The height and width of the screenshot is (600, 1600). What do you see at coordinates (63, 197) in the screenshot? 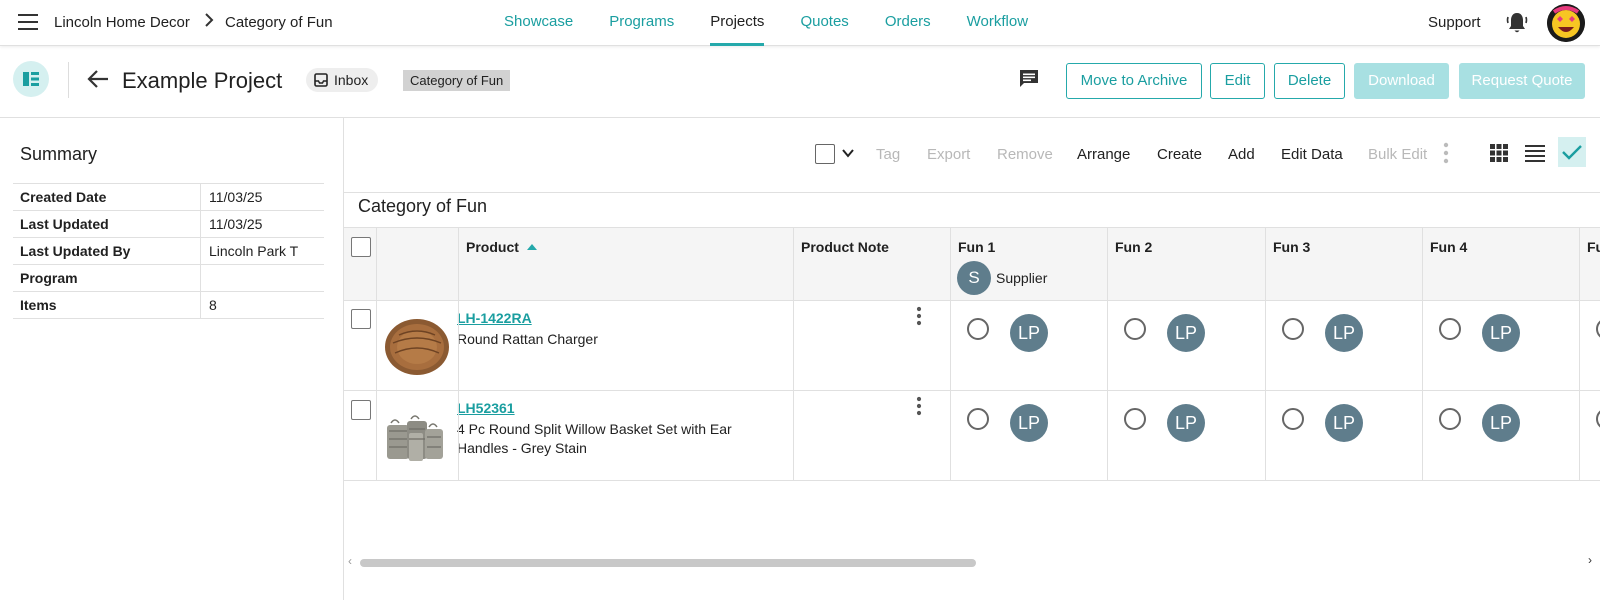
I see `summary-key: Created Date` at bounding box center [63, 197].